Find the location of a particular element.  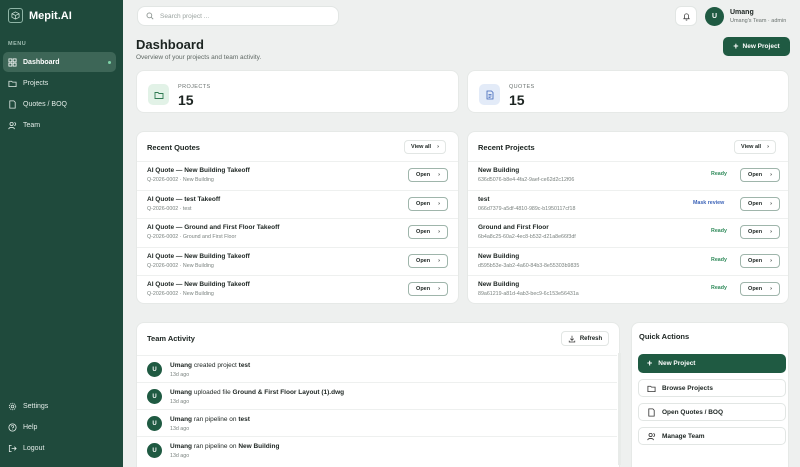

plus-icon: + is located at coordinates (736, 46).